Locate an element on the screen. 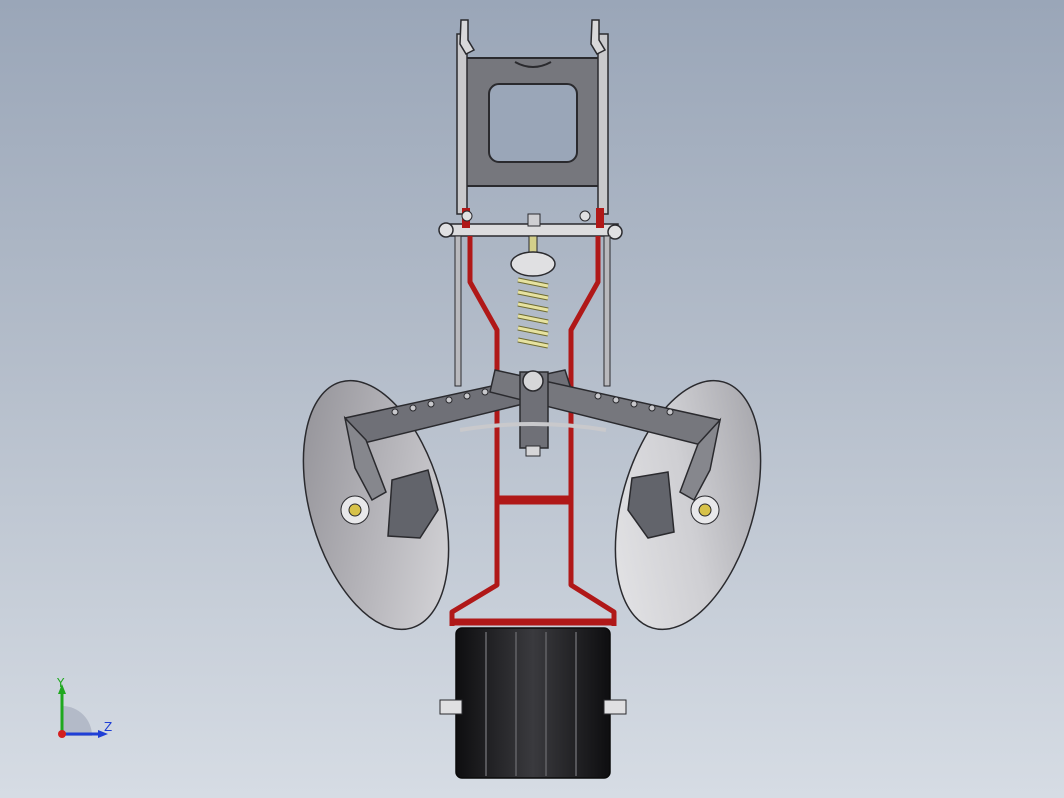  z-axis-label: Z is located at coordinates (108, 727).